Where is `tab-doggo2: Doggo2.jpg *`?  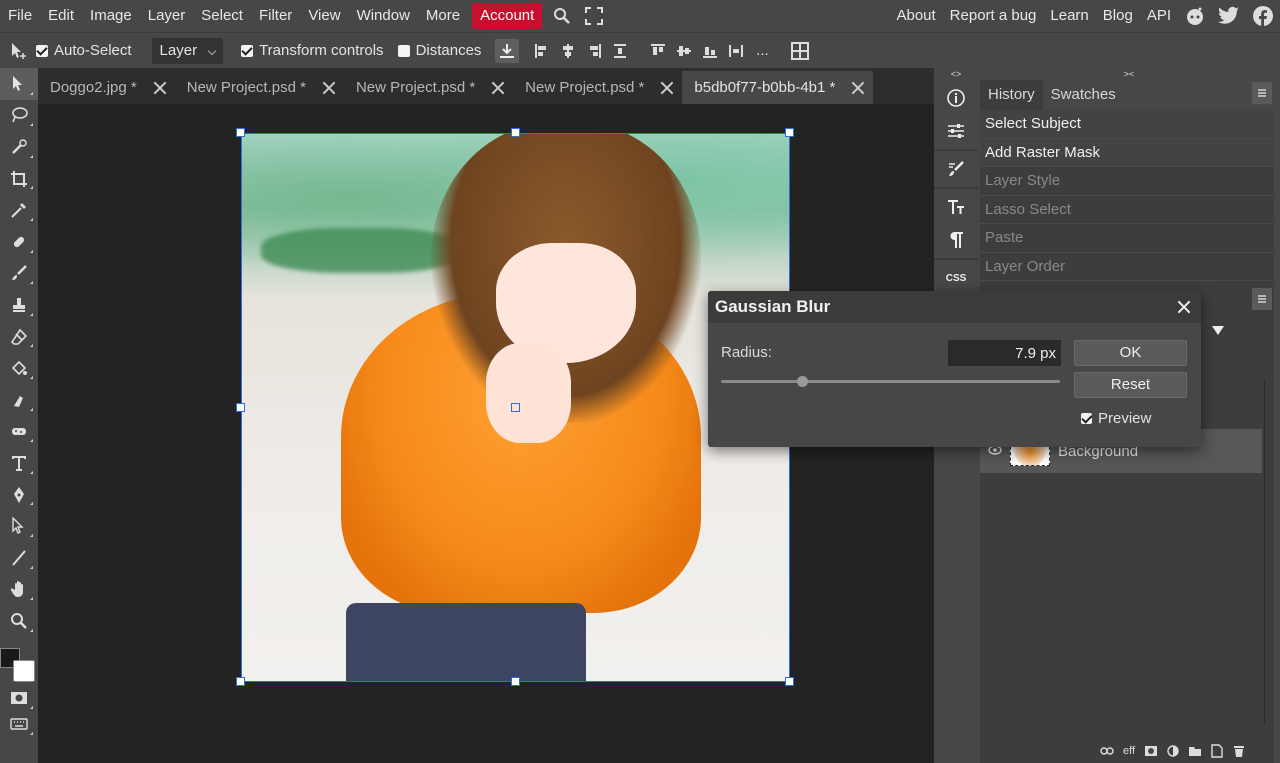
tab-doggo2: Doggo2.jpg * is located at coordinates (106, 87).